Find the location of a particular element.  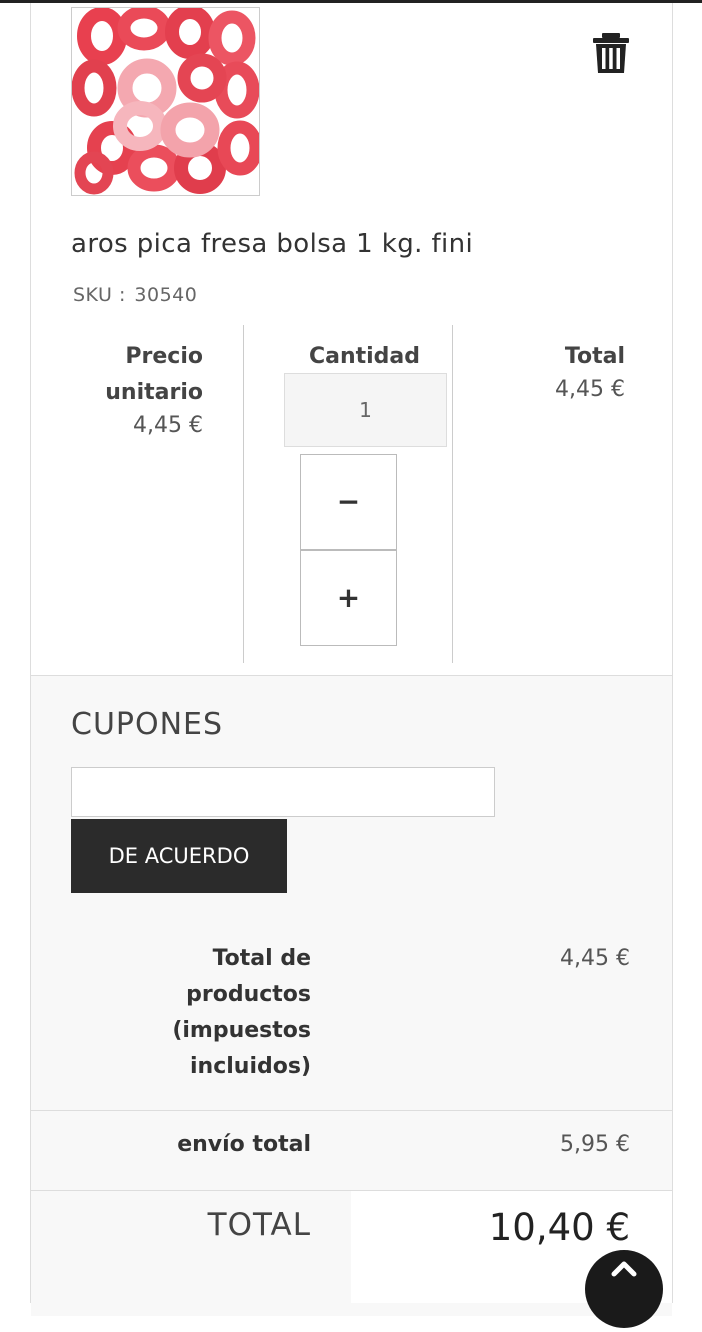

unit-price-value: 4,45 € is located at coordinates (168, 425).